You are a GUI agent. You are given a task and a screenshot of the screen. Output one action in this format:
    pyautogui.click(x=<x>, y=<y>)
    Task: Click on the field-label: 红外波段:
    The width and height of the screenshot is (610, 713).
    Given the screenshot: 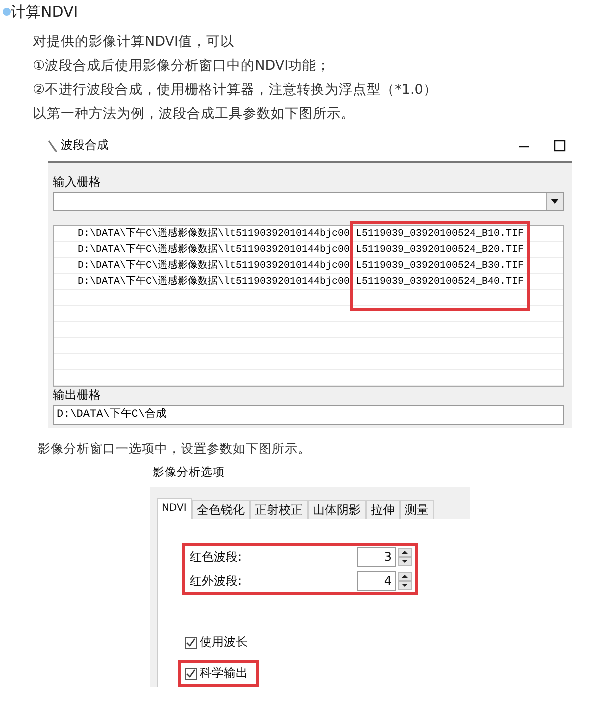 What is the action you would take?
    pyautogui.click(x=217, y=581)
    